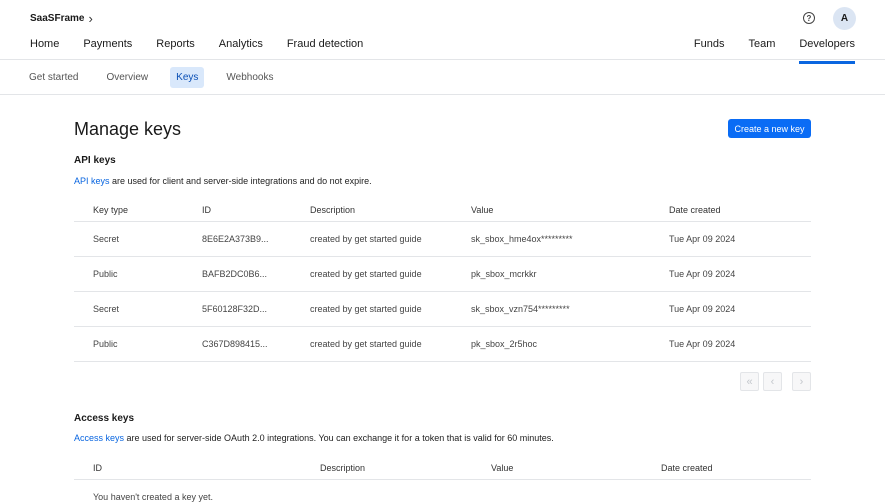  What do you see at coordinates (127, 77) in the screenshot?
I see `tab-overview: Overview` at bounding box center [127, 77].